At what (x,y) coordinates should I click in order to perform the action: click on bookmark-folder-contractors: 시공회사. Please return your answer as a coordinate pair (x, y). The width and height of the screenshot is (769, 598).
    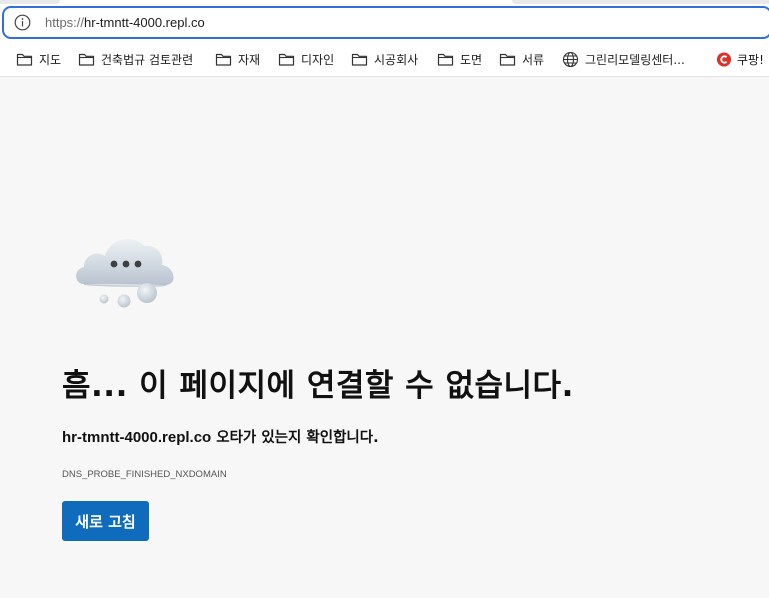
    Looking at the image, I should click on (384, 59).